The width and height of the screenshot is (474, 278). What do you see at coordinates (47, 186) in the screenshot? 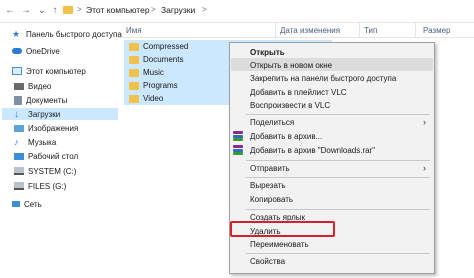
I see `sidebar-item-label: FILES (G:)` at bounding box center [47, 186].